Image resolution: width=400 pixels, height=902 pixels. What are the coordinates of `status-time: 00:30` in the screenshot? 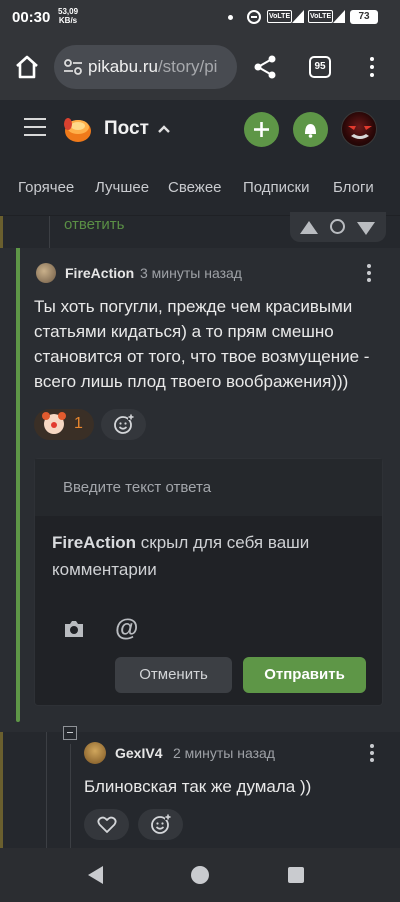 It's located at (31, 17).